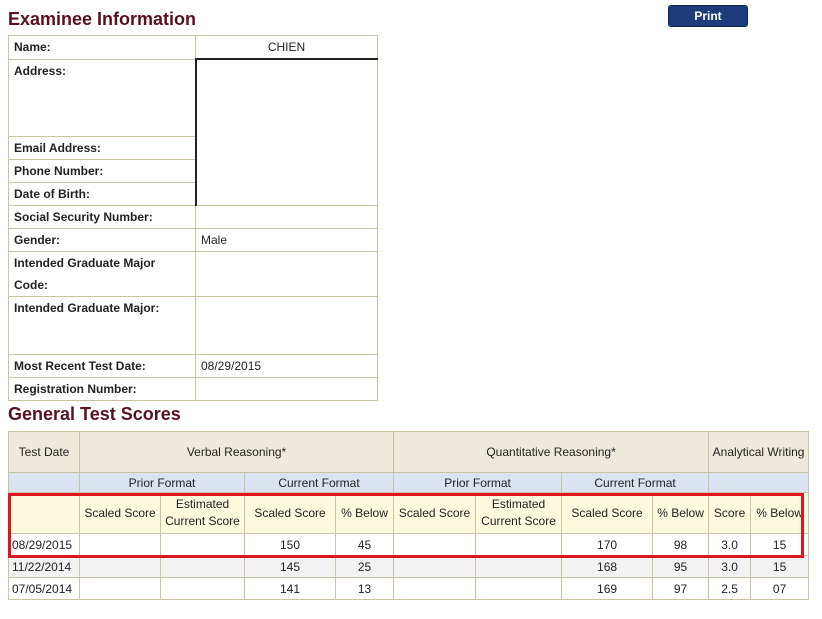  Describe the element at coordinates (607, 513) in the screenshot. I see `quant-scaled-header: Scaled Score` at that location.